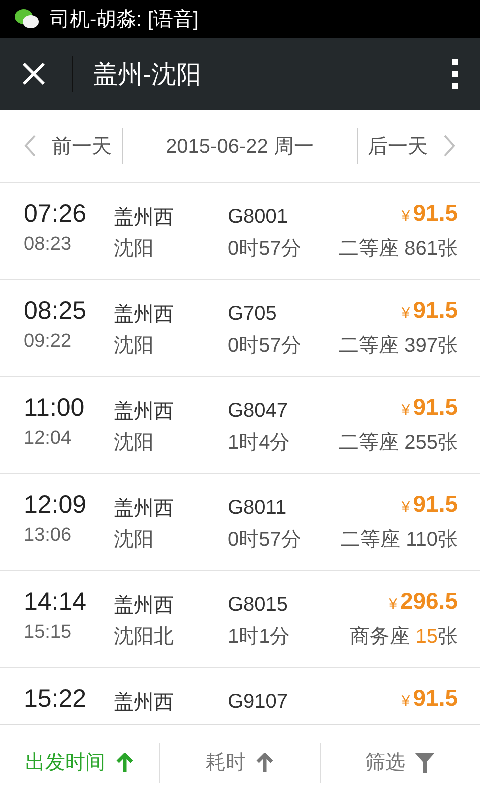  Describe the element at coordinates (398, 346) in the screenshot. I see `seat-availability: 二等座 397张` at that location.